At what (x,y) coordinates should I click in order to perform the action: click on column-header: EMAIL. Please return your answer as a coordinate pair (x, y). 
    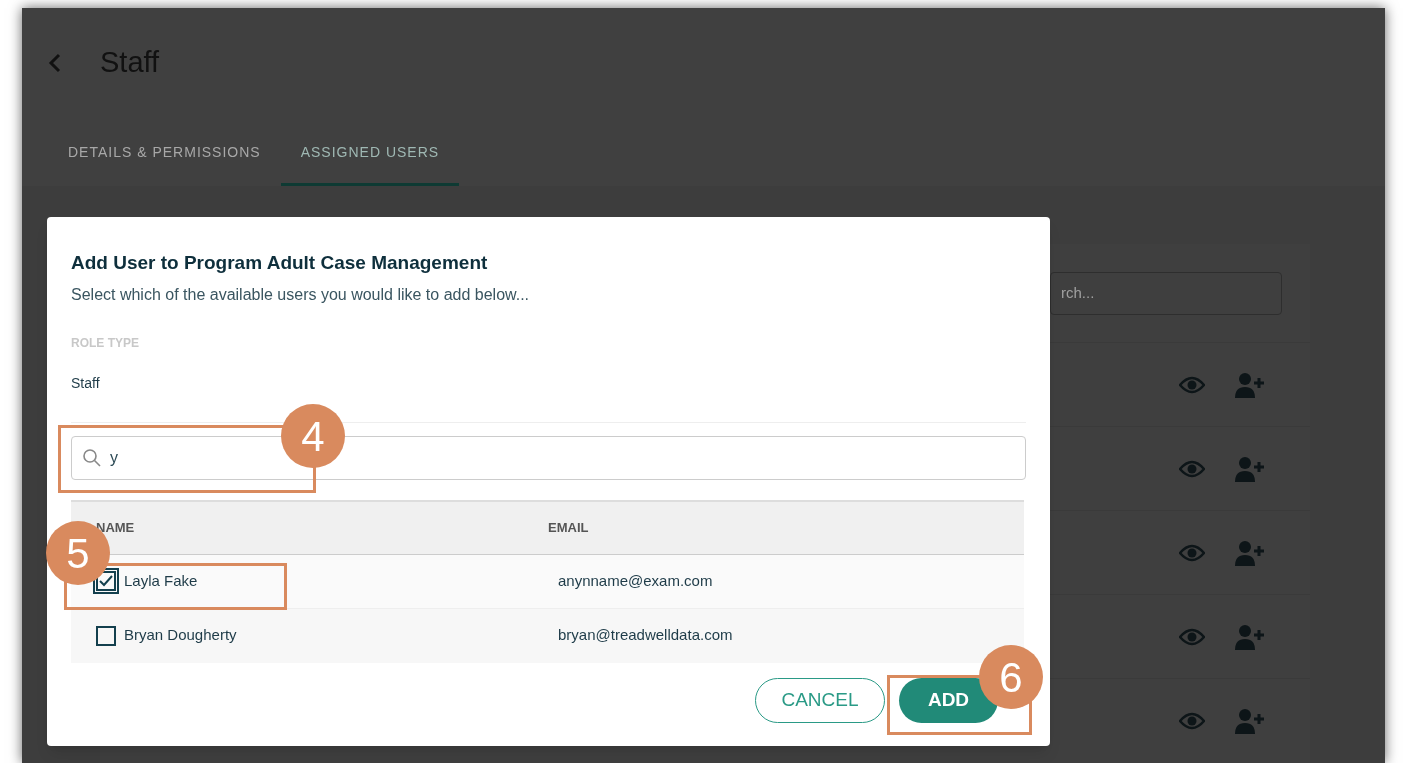
    Looking at the image, I should click on (568, 527).